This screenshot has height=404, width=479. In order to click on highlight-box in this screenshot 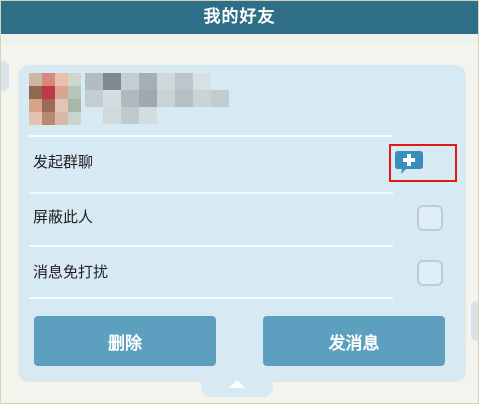, I will do `click(423, 163)`.